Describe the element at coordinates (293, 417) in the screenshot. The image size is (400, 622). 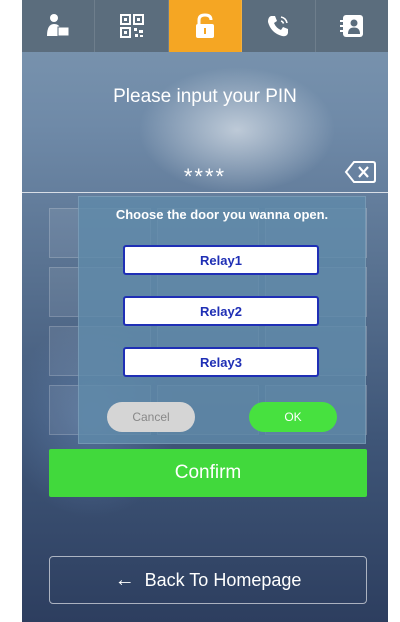
I see `ok-button: OK` at that location.